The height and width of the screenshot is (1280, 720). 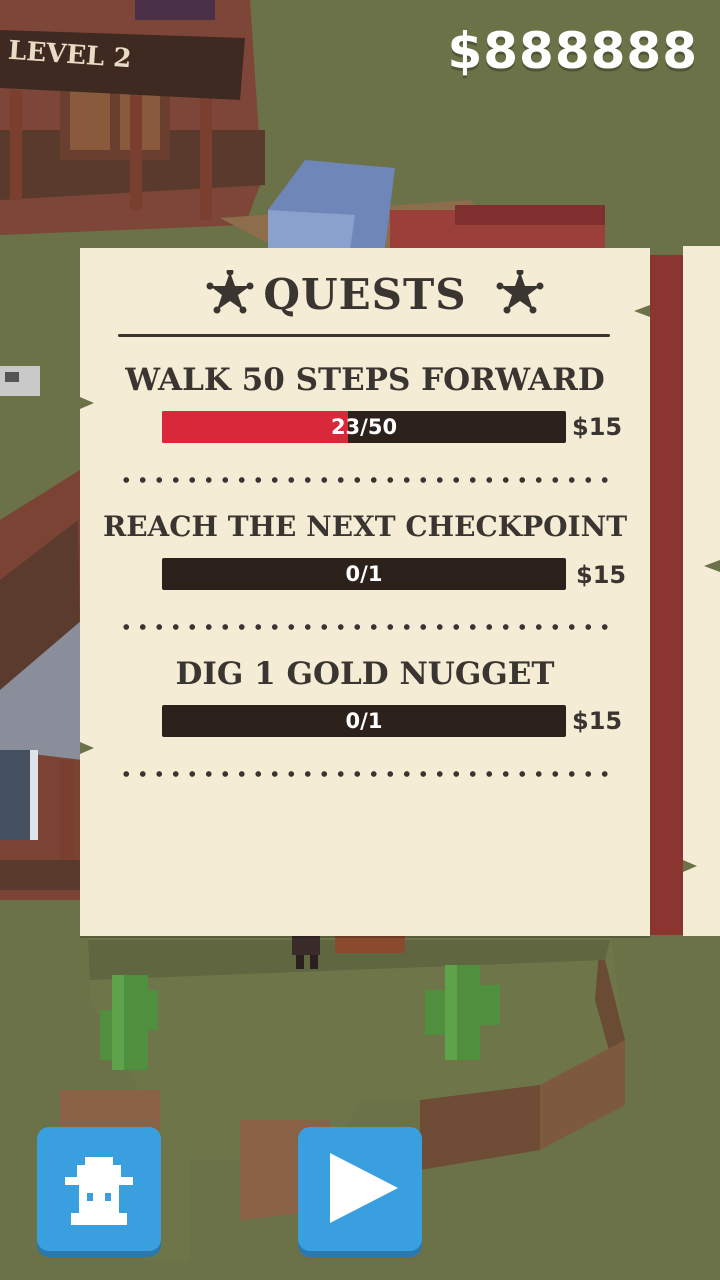 What do you see at coordinates (701, 591) in the screenshot?
I see `next-panel-edge` at bounding box center [701, 591].